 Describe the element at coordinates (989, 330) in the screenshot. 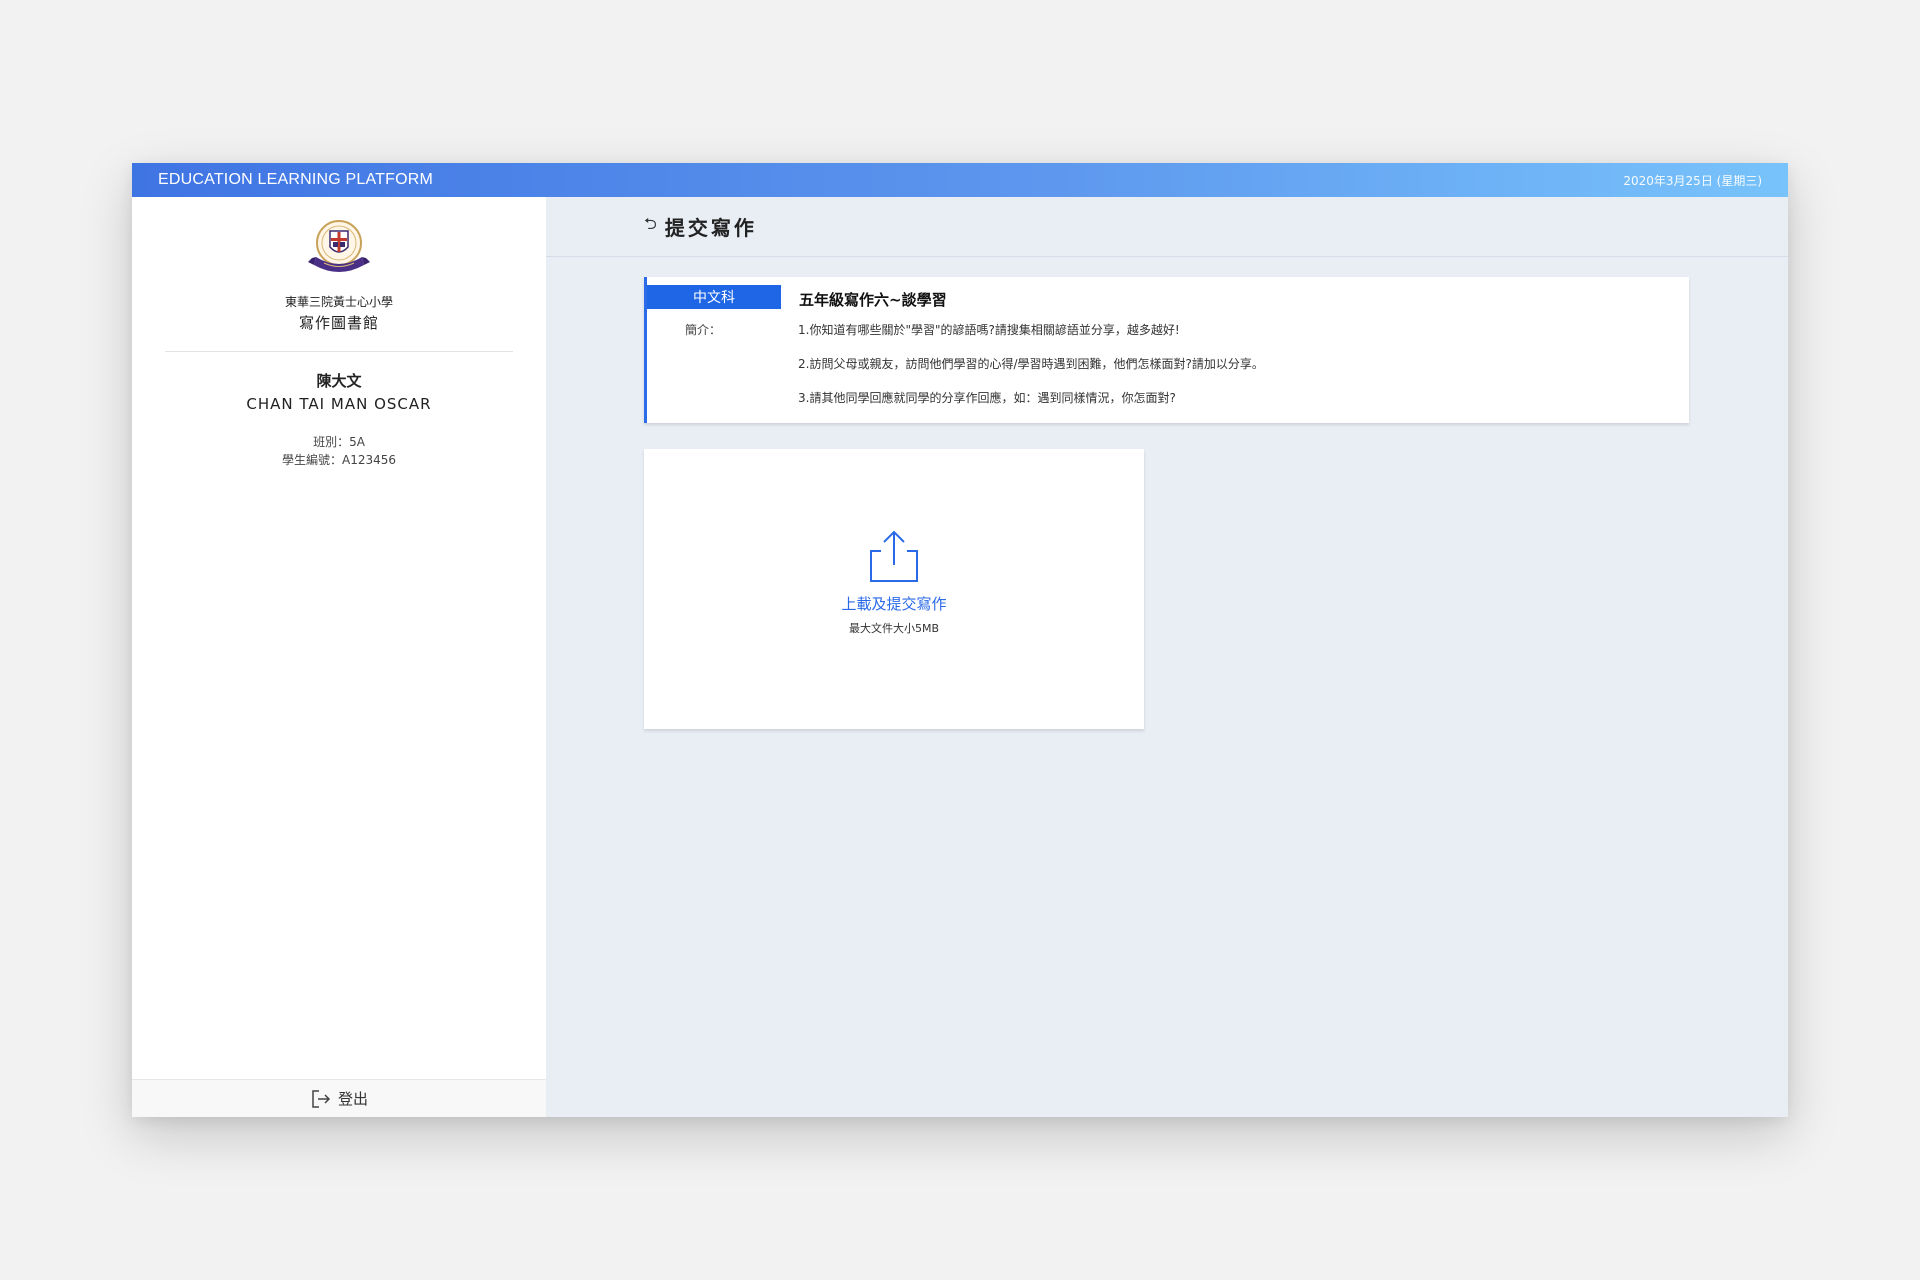

I see `intro-item: 1.你知道有哪些關於"學習"的諺語嗎?請搜集相關諺語並分享，越多越好!` at that location.